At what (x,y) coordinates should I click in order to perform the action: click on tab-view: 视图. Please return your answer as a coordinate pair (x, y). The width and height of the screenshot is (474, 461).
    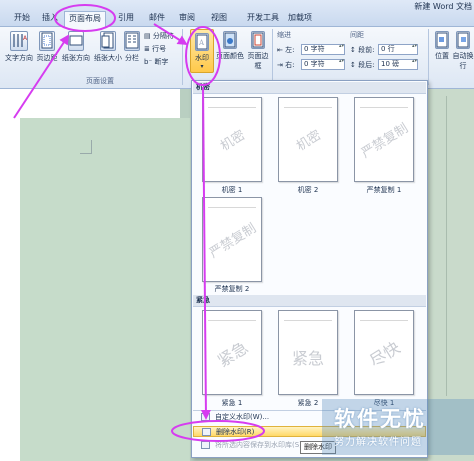
    Looking at the image, I should click on (219, 19).